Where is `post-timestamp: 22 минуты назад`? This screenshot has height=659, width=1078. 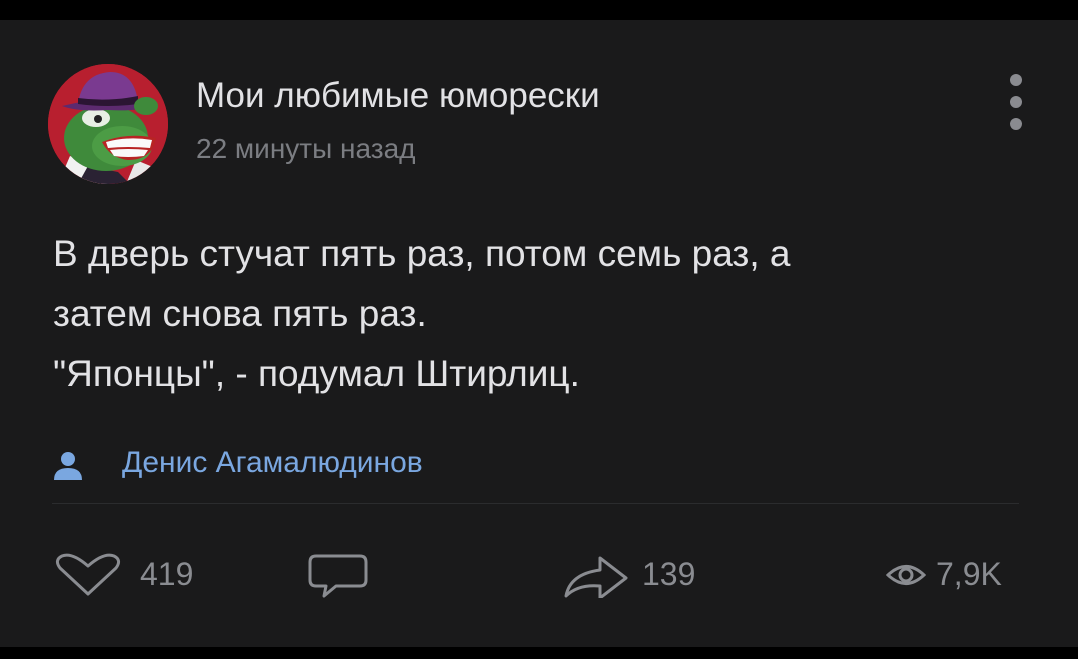 post-timestamp: 22 минуты назад is located at coordinates (306, 148).